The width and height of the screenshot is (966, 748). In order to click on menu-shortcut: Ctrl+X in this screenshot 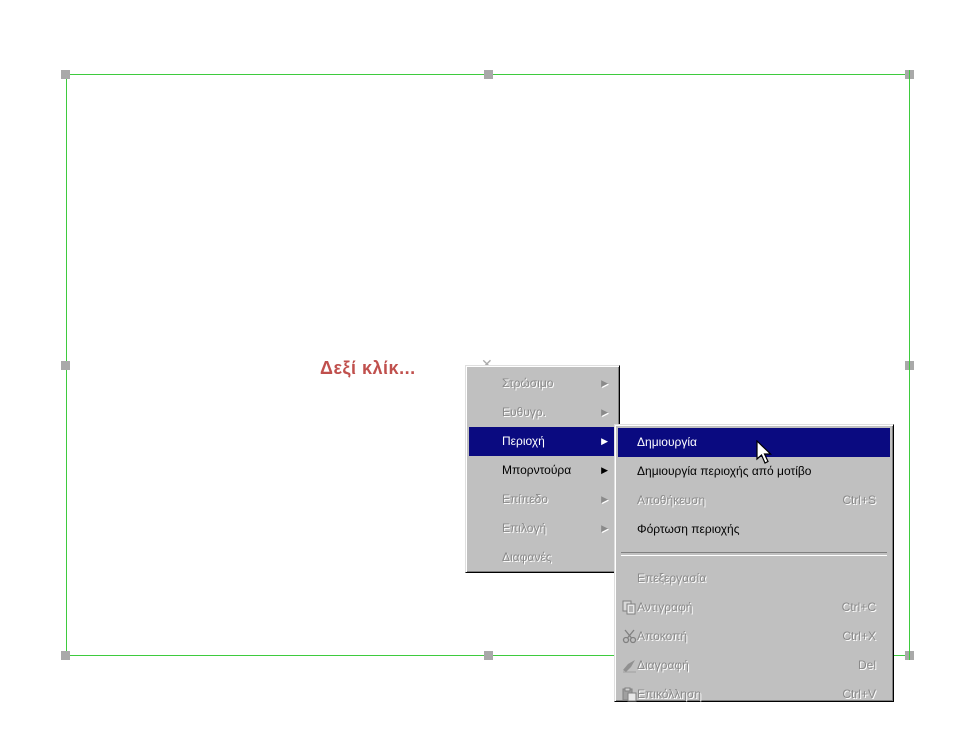, I will do `click(859, 636)`.